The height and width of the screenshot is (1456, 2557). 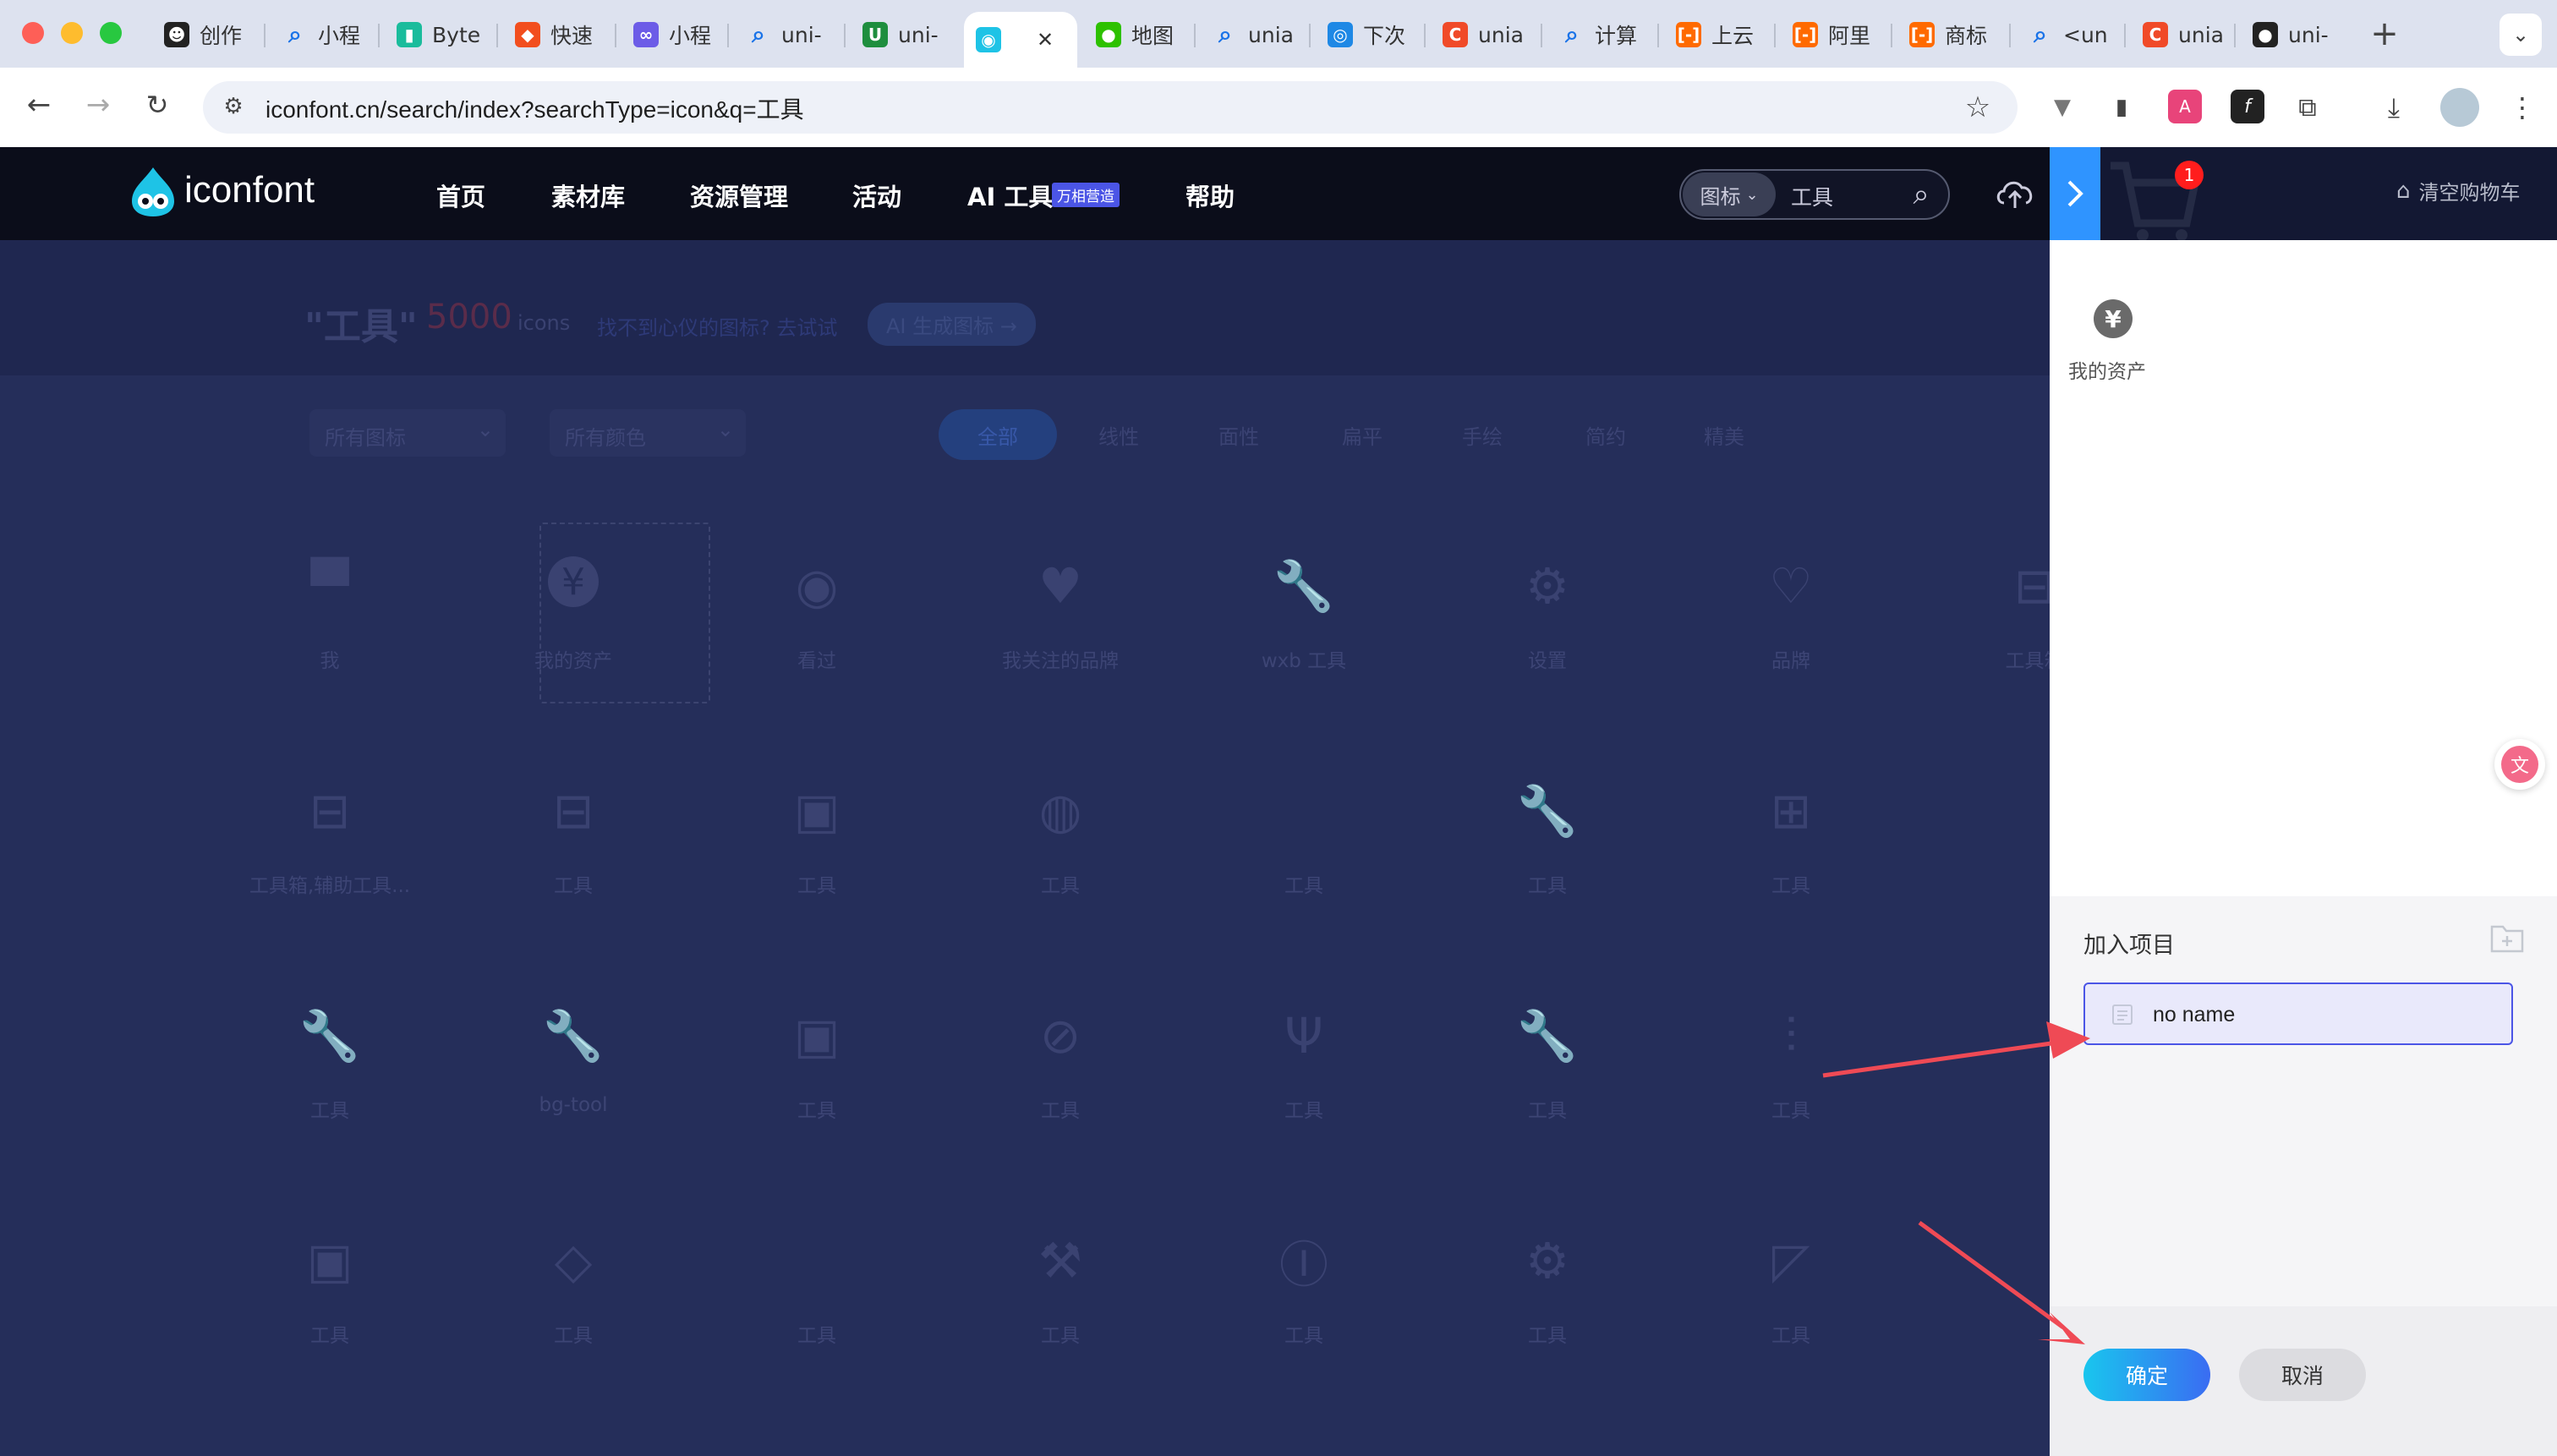 What do you see at coordinates (1956, 1182) in the screenshot?
I see `annotation-arrows` at bounding box center [1956, 1182].